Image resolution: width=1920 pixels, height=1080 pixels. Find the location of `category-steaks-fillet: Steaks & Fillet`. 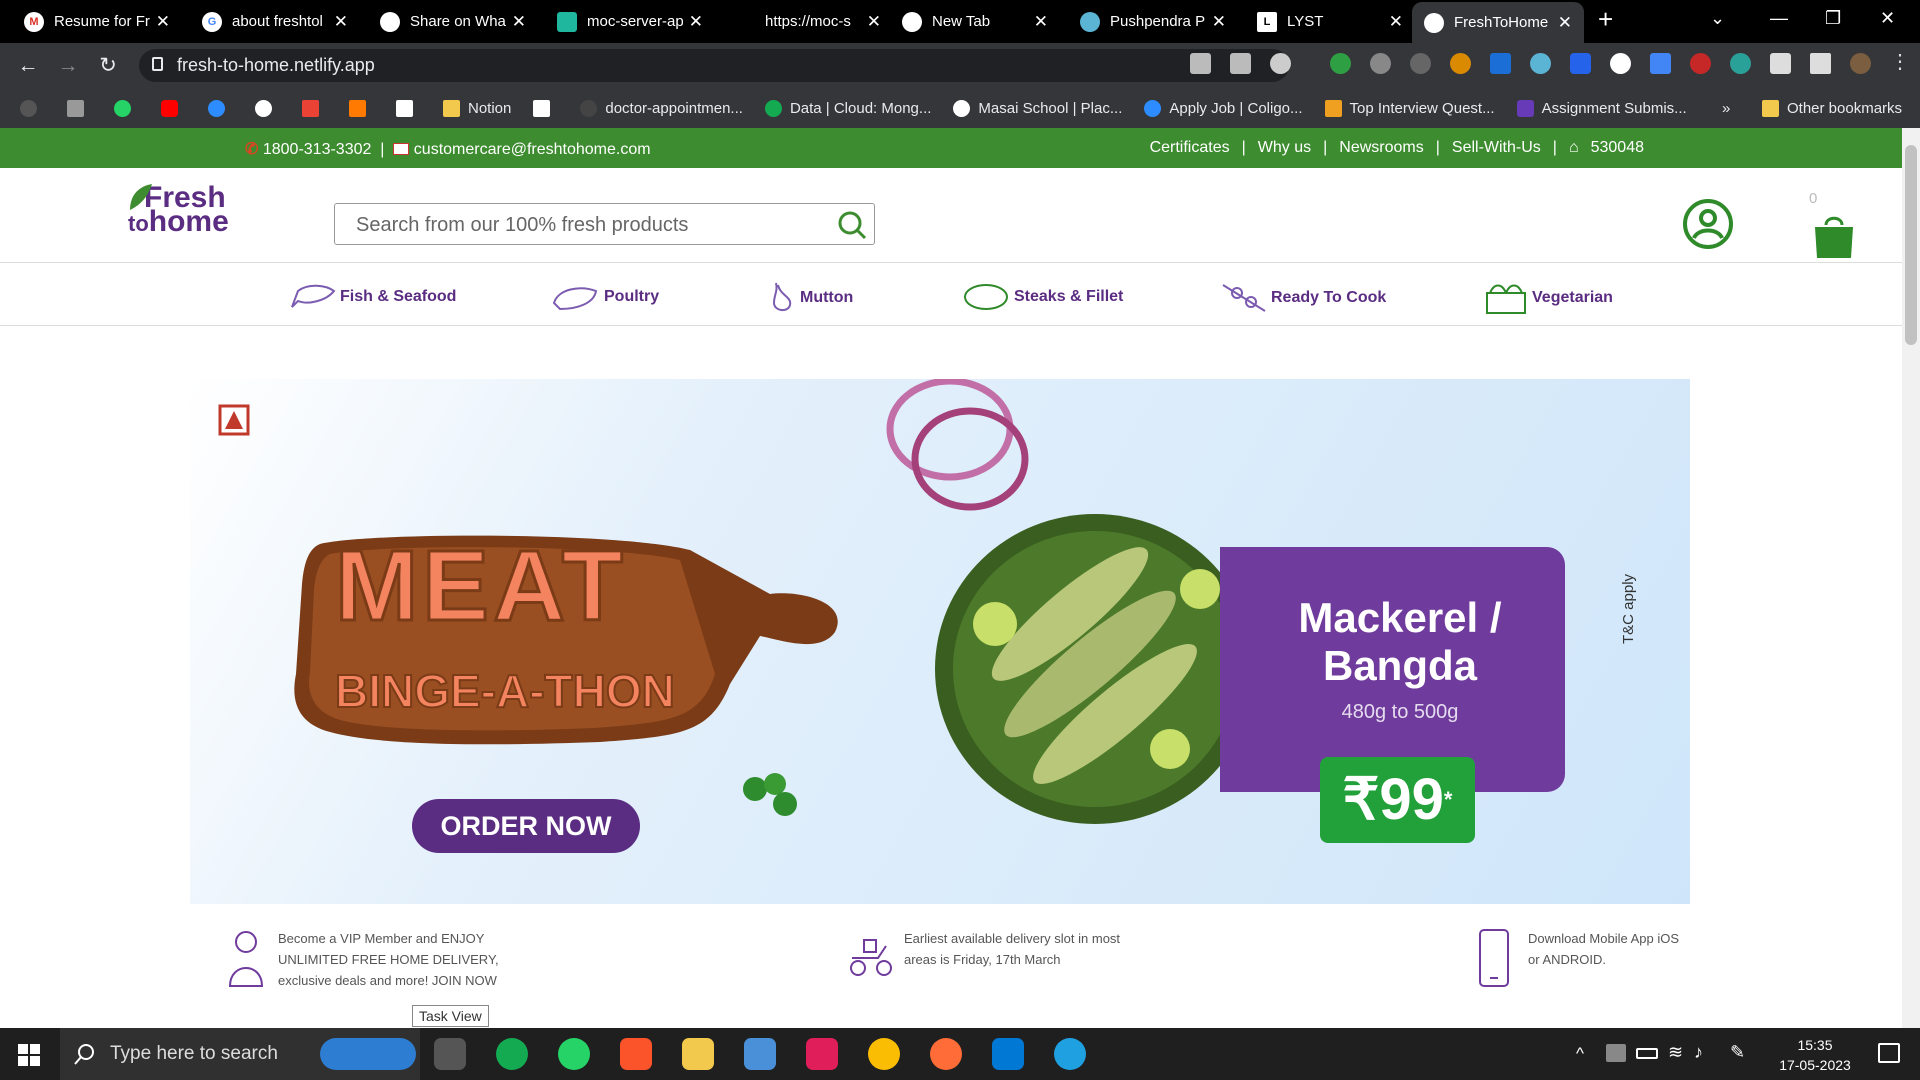

category-steaks-fillet: Steaks & Fillet is located at coordinates (1042, 297).